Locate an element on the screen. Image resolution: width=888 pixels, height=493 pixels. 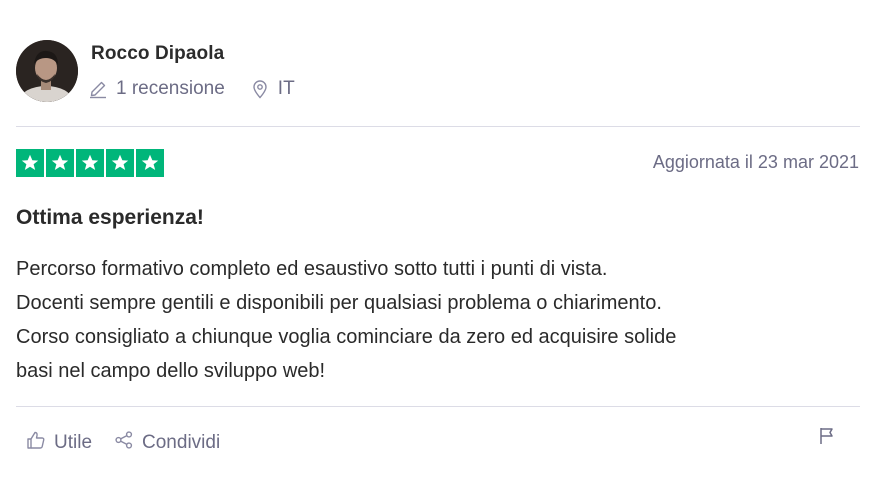
share-icon is located at coordinates (124, 443).